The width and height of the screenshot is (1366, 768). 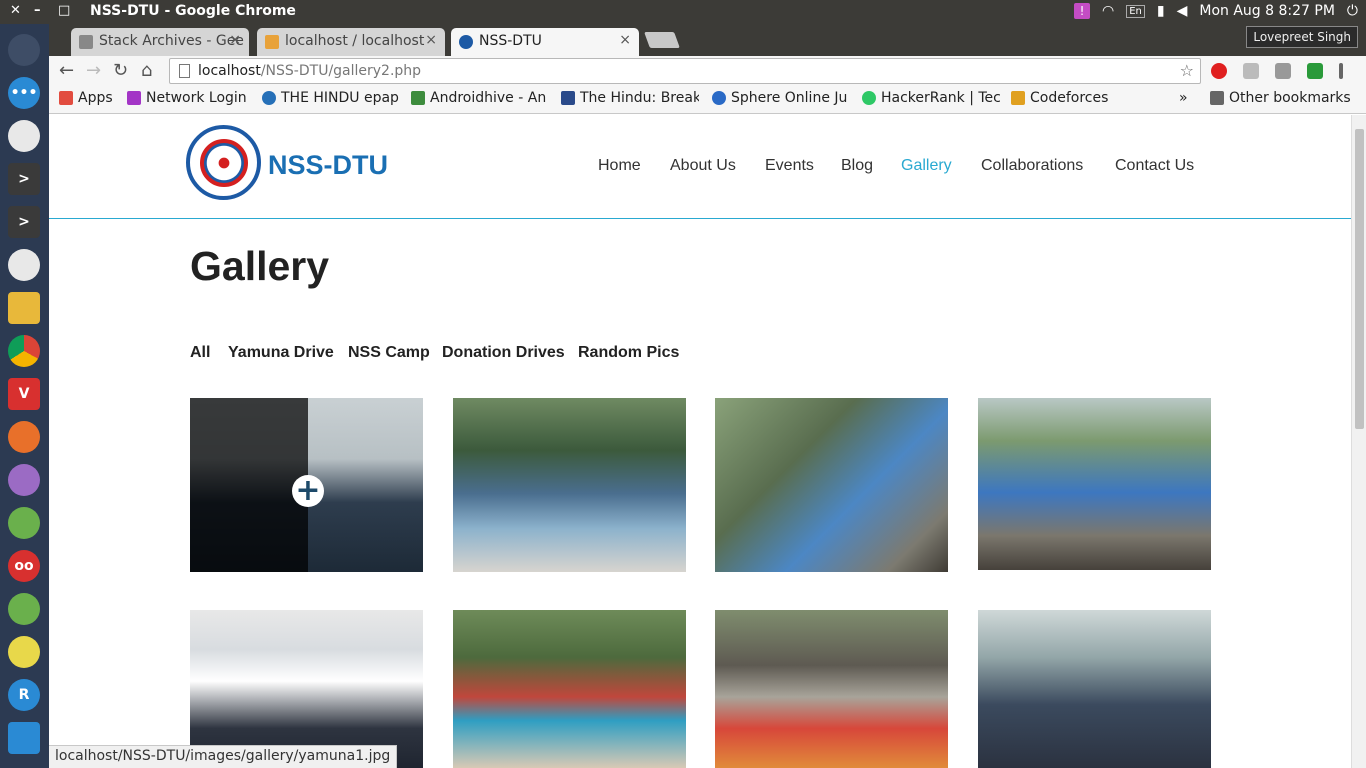 What do you see at coordinates (662, 40) in the screenshot?
I see `new-tab-button` at bounding box center [662, 40].